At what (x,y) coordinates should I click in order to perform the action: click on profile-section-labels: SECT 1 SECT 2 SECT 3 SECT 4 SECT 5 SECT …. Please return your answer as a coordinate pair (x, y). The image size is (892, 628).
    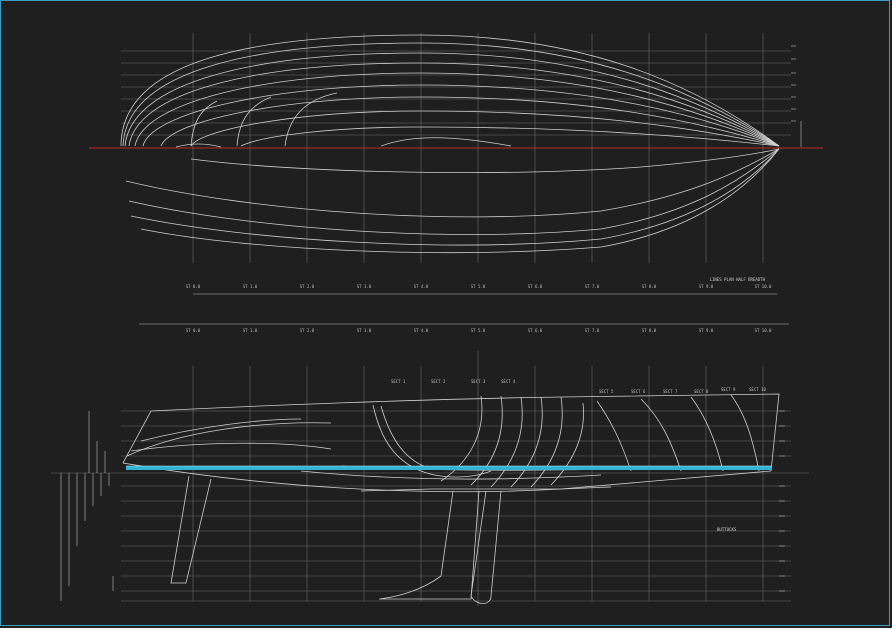
    Looking at the image, I should click on (578, 455).